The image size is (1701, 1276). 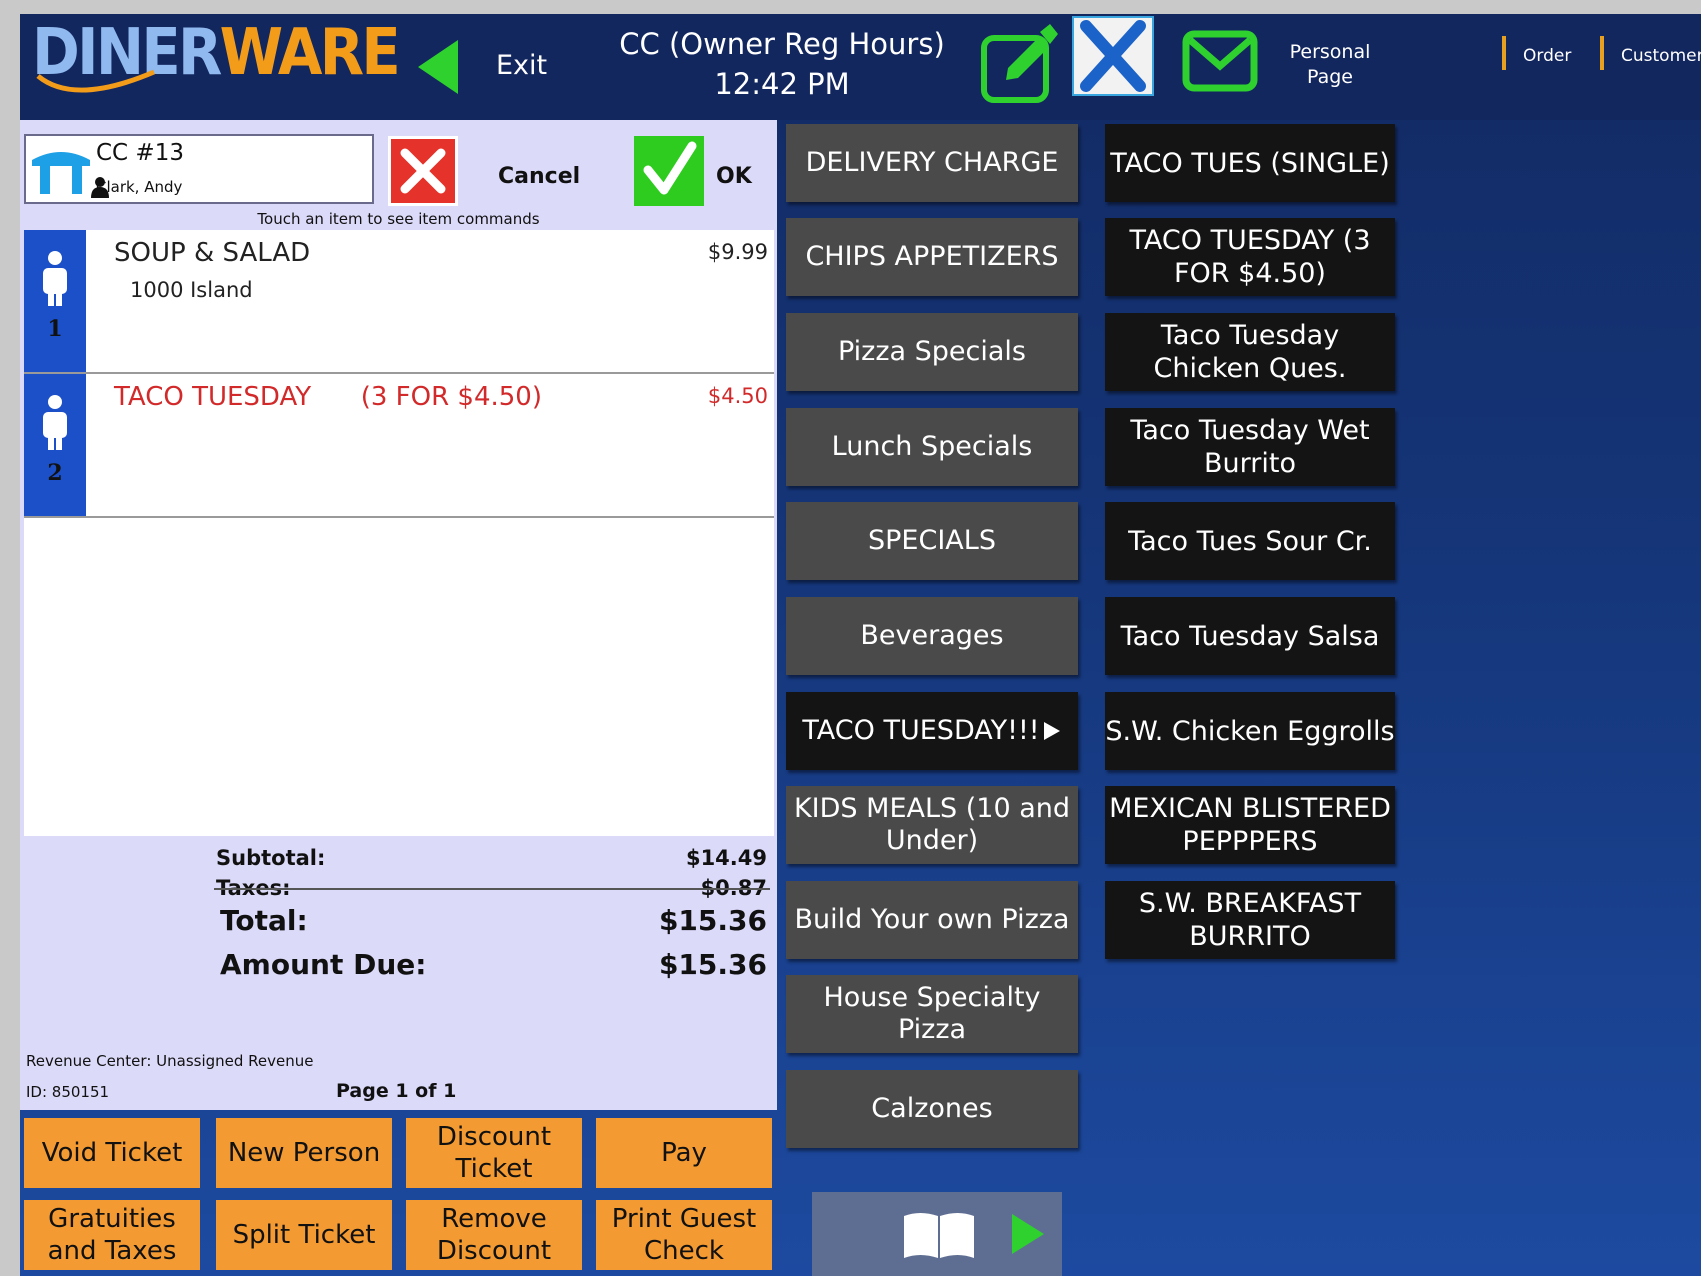 I want to click on category-label: TACO TUESDAY!!!, so click(x=921, y=730).